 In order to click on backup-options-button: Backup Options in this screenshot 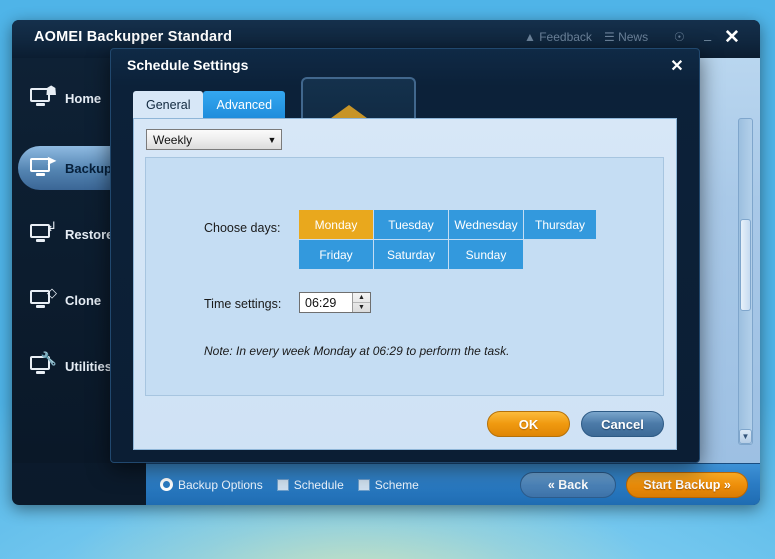, I will do `click(211, 485)`.